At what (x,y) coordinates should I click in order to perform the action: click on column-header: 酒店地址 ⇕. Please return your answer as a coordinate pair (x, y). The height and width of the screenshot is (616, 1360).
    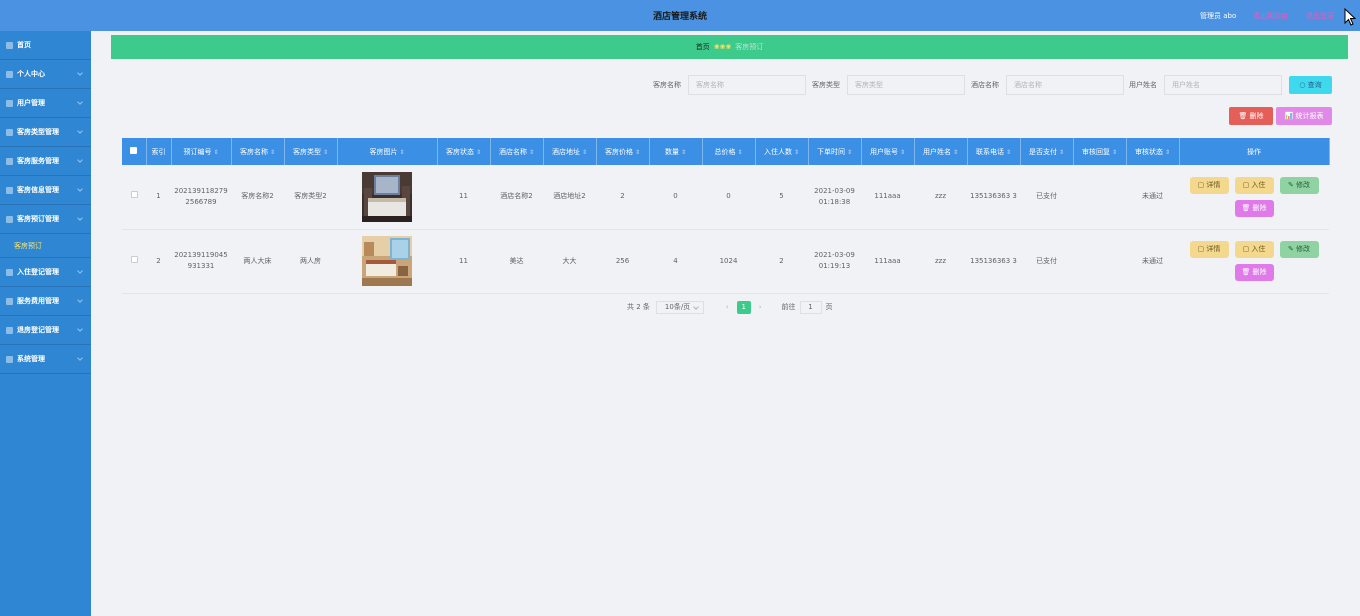
    Looking at the image, I should click on (570, 151).